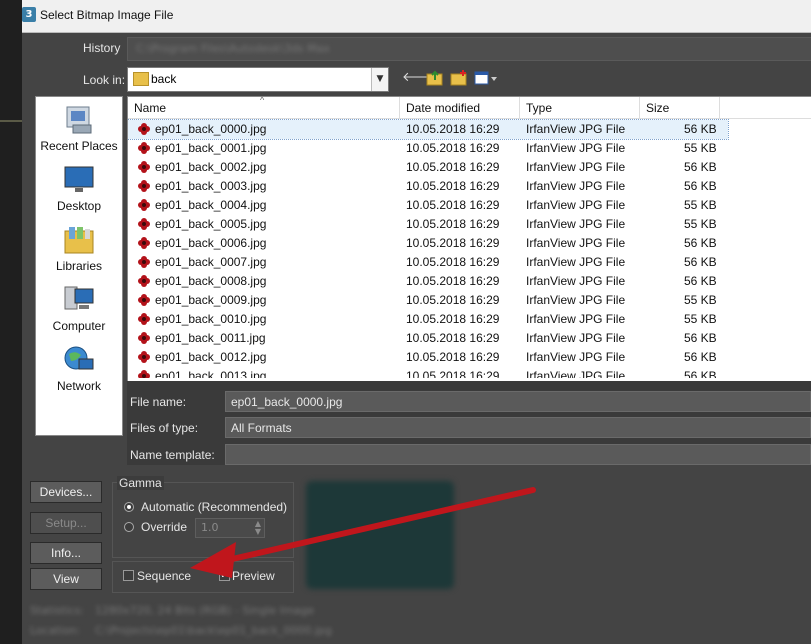  What do you see at coordinates (172, 455) in the screenshot?
I see `name-template-label: Name template:` at bounding box center [172, 455].